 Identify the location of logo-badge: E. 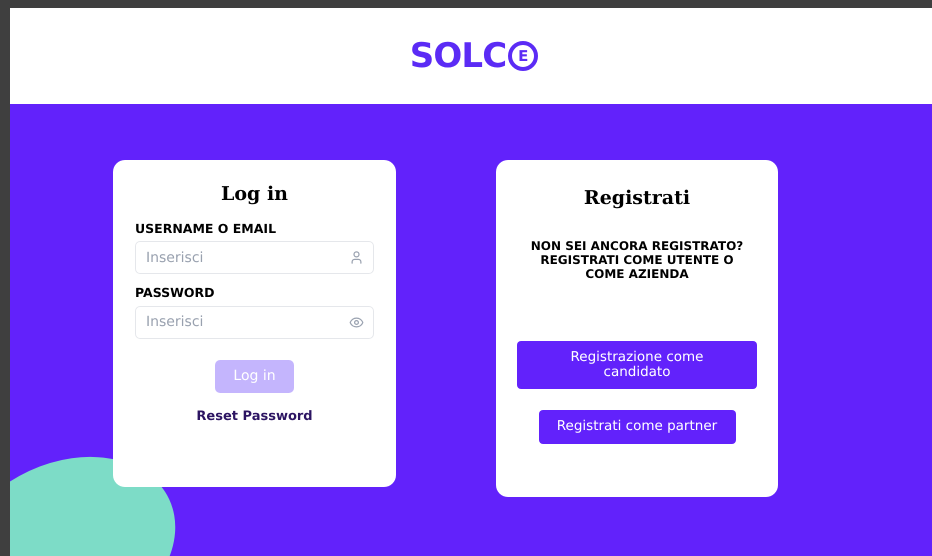
(523, 56).